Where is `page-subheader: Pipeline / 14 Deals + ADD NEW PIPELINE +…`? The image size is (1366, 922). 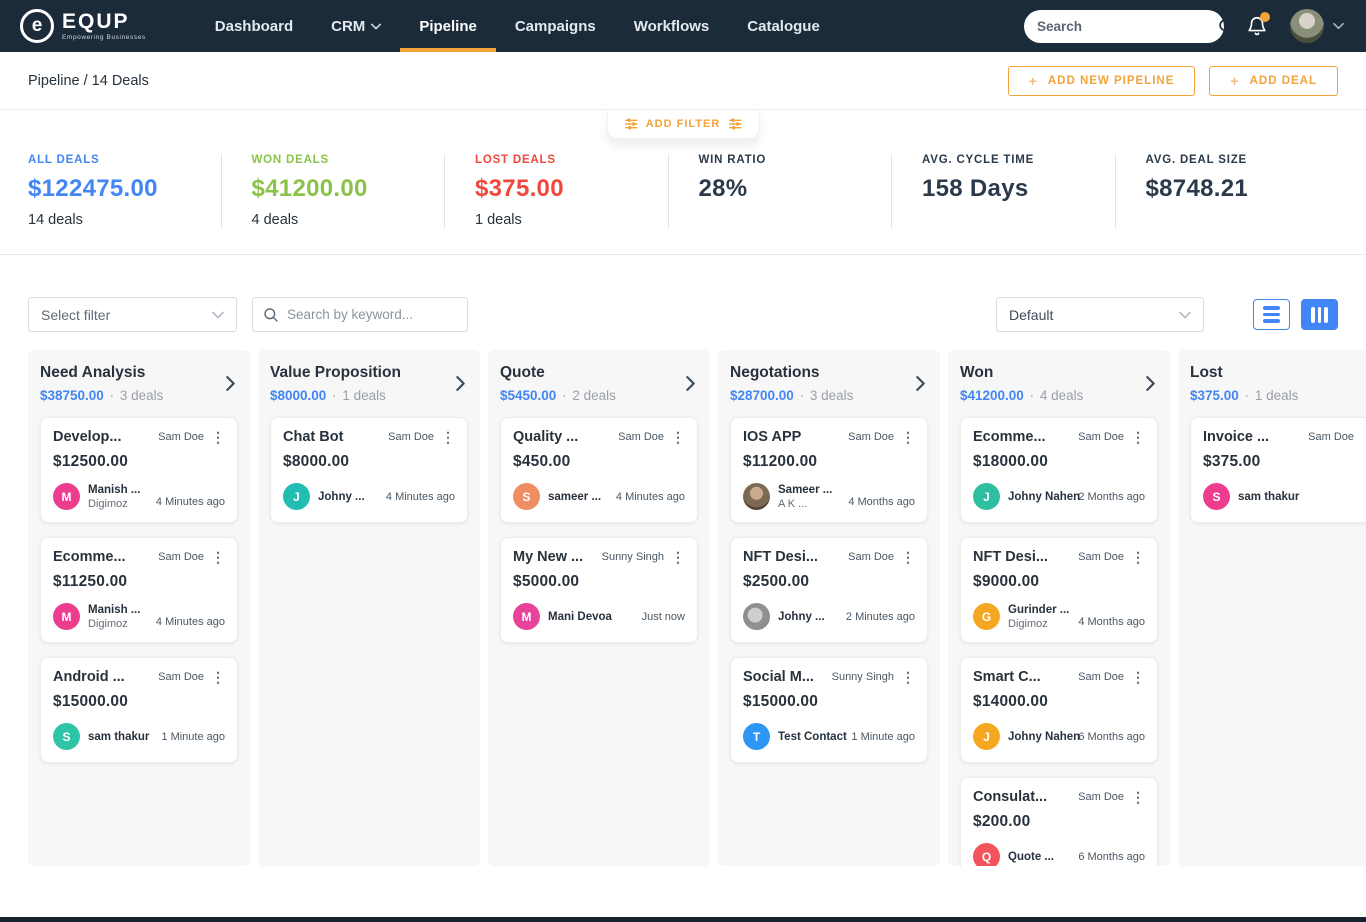 page-subheader: Pipeline / 14 Deals + ADD NEW PIPELINE +… is located at coordinates (683, 95).